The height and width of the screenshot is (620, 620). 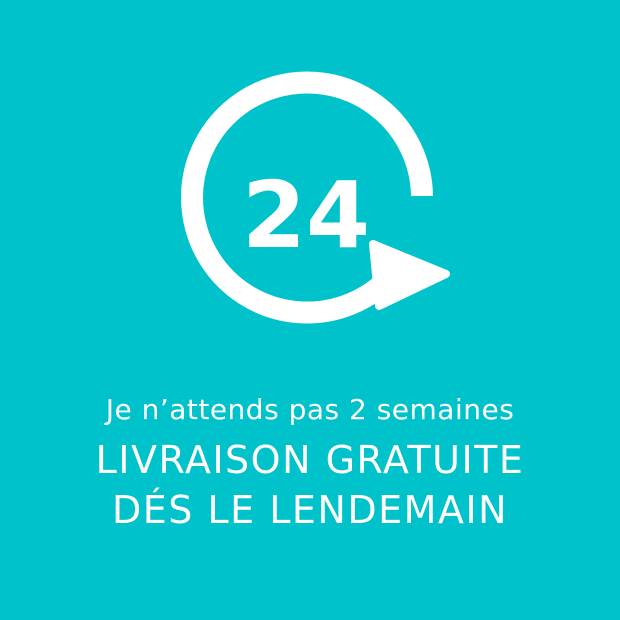 What do you see at coordinates (310, 510) in the screenshot?
I see `headline-line-2: DÉS LE LENDEMAIN` at bounding box center [310, 510].